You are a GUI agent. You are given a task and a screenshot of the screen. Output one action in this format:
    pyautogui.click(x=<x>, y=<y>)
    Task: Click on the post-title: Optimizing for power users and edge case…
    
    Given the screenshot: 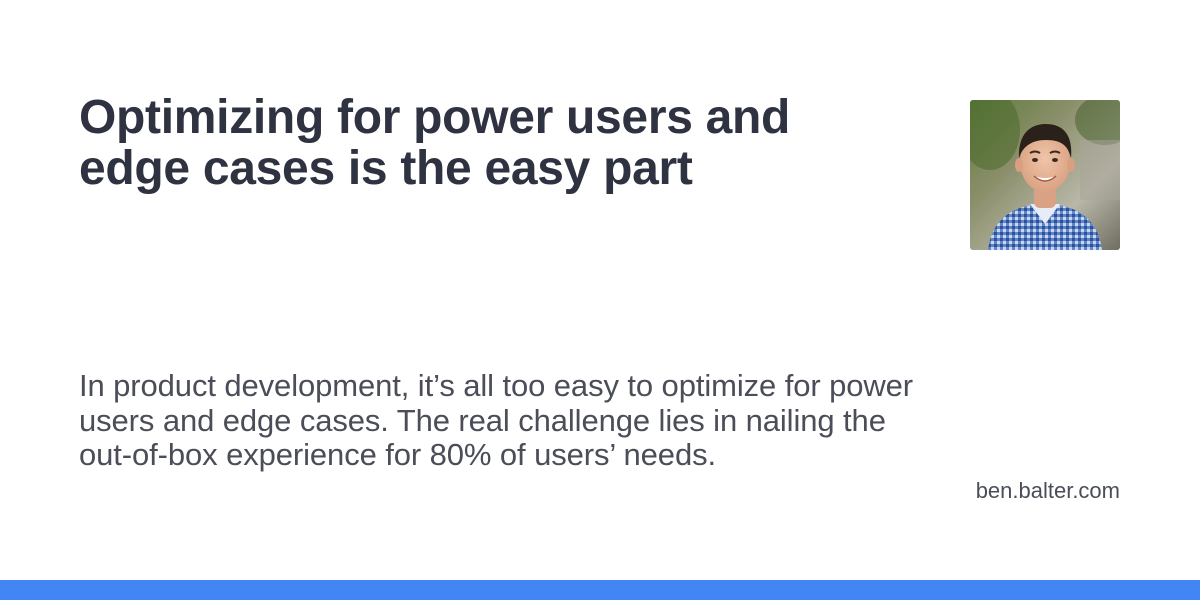 What is the action you would take?
    pyautogui.click(x=435, y=143)
    